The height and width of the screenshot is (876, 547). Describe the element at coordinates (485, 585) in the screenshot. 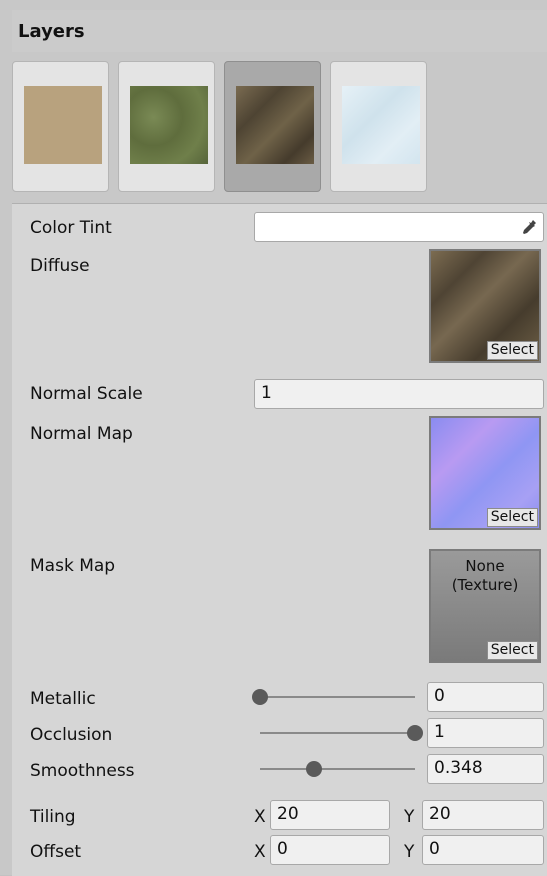

I see `texture-line: (Texture)` at that location.